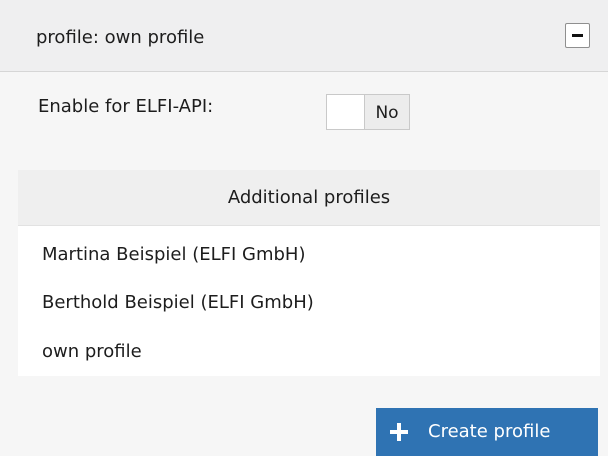  Describe the element at coordinates (399, 432) in the screenshot. I see `plus-icon` at that location.